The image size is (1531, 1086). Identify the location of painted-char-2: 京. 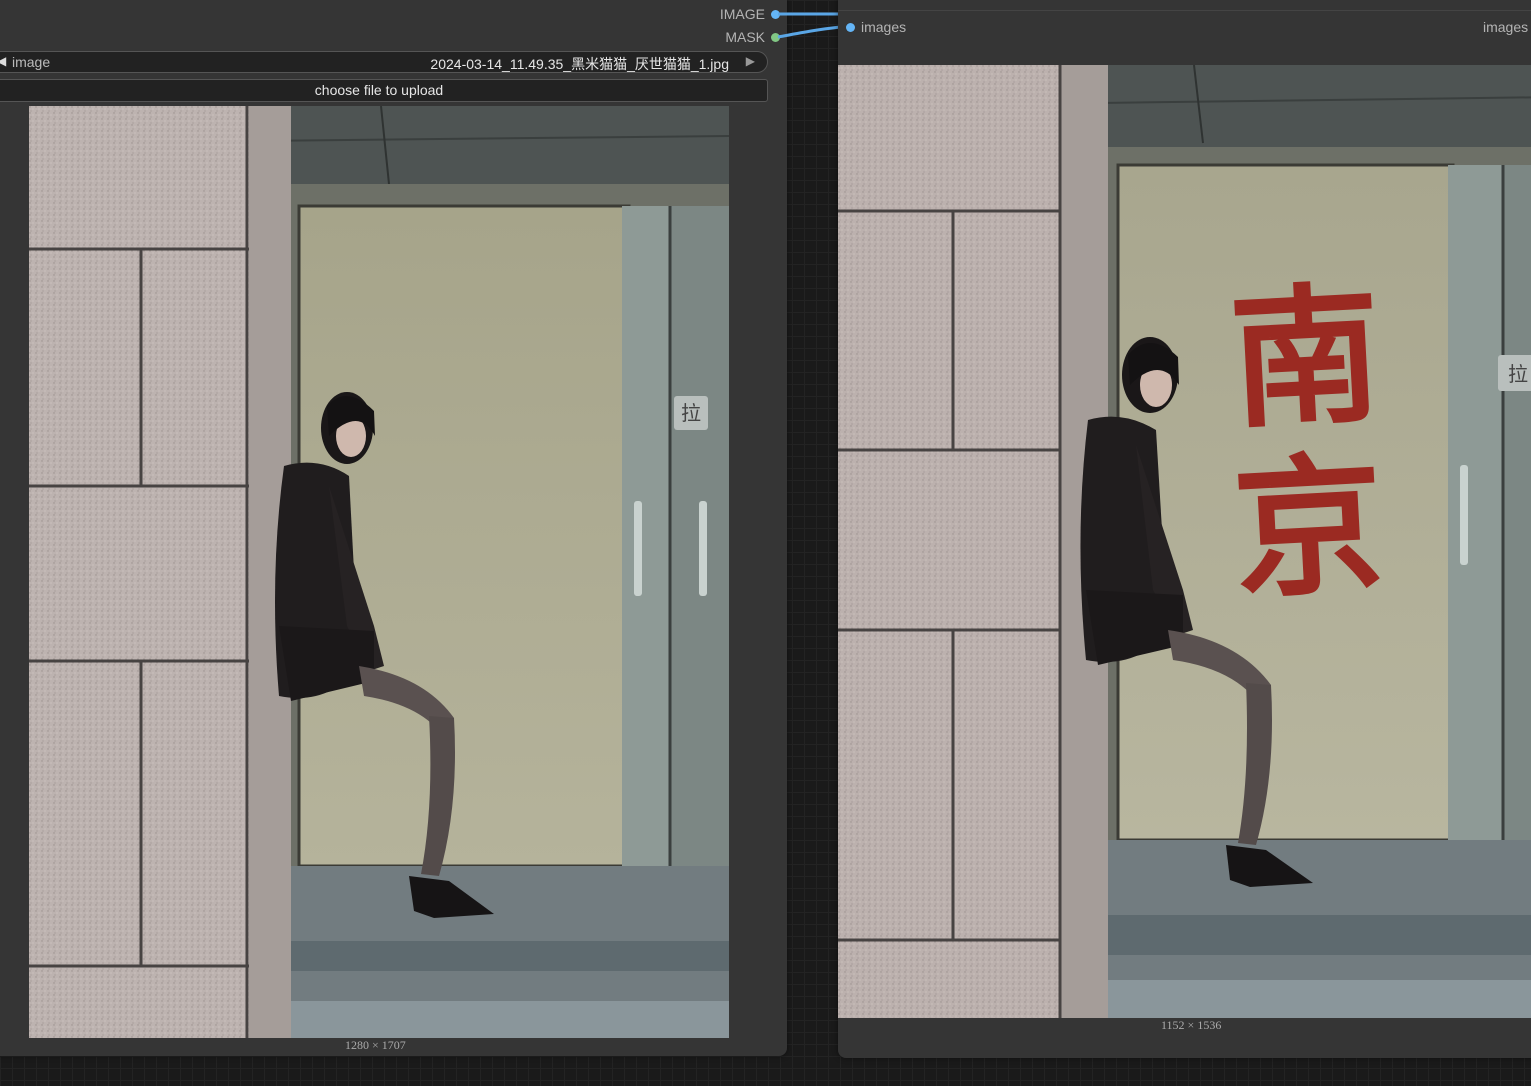
(1308, 528).